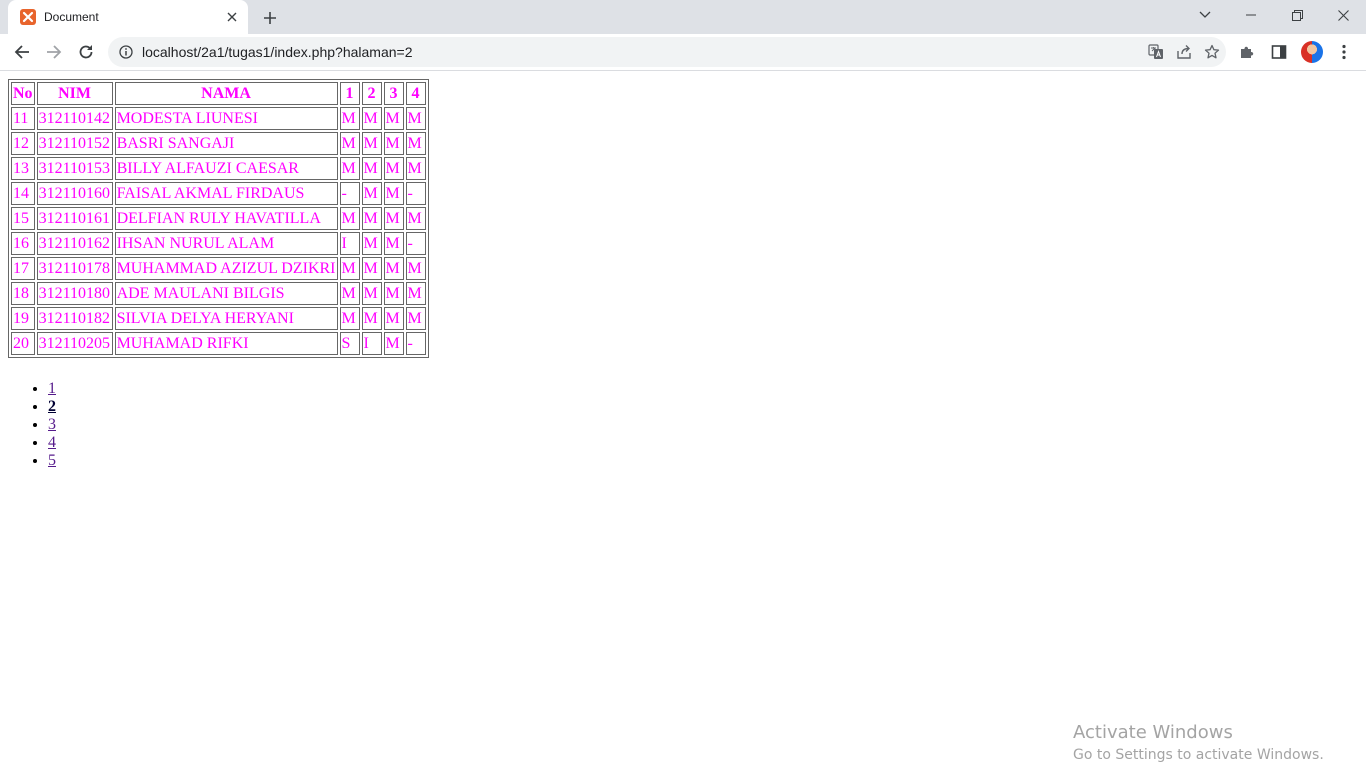  I want to click on translate-icon, so click(1156, 52).